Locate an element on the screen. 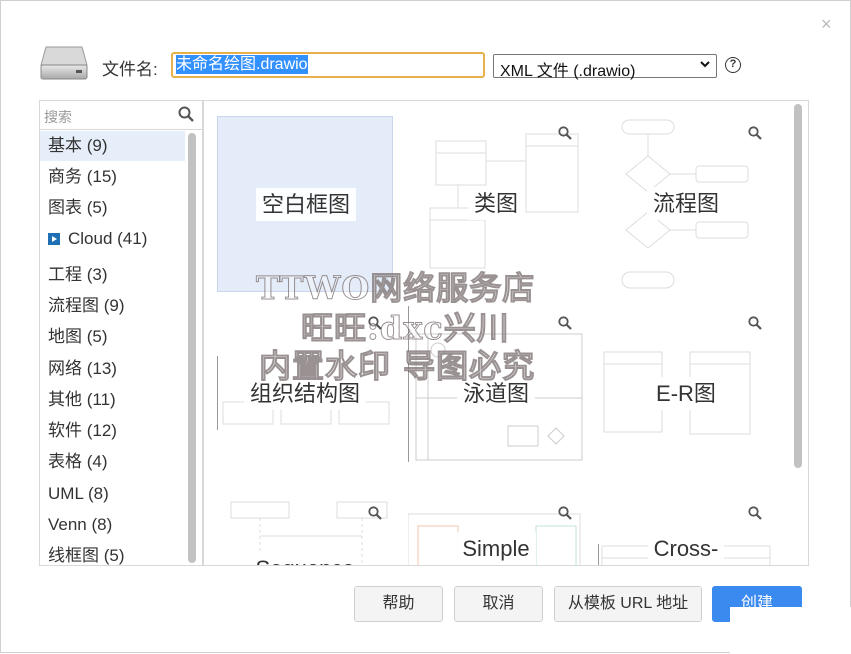 This screenshot has height=654, width=851. filename-label: 文件名: is located at coordinates (130, 69).